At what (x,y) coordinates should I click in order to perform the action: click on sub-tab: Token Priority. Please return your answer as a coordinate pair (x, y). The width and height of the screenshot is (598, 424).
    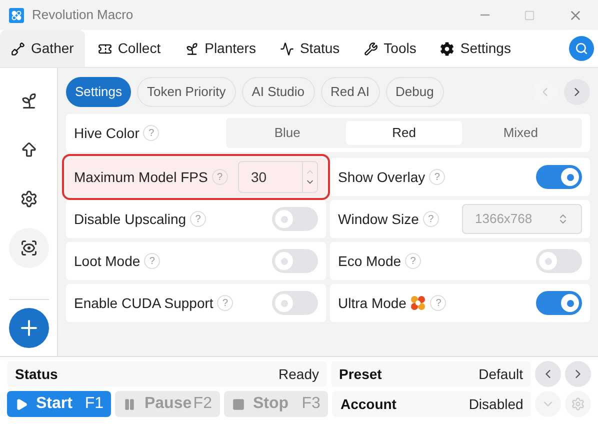
    Looking at the image, I should click on (186, 92).